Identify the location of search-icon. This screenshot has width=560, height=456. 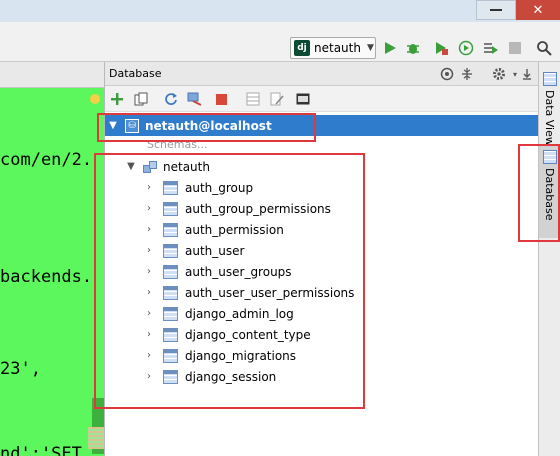
(544, 48).